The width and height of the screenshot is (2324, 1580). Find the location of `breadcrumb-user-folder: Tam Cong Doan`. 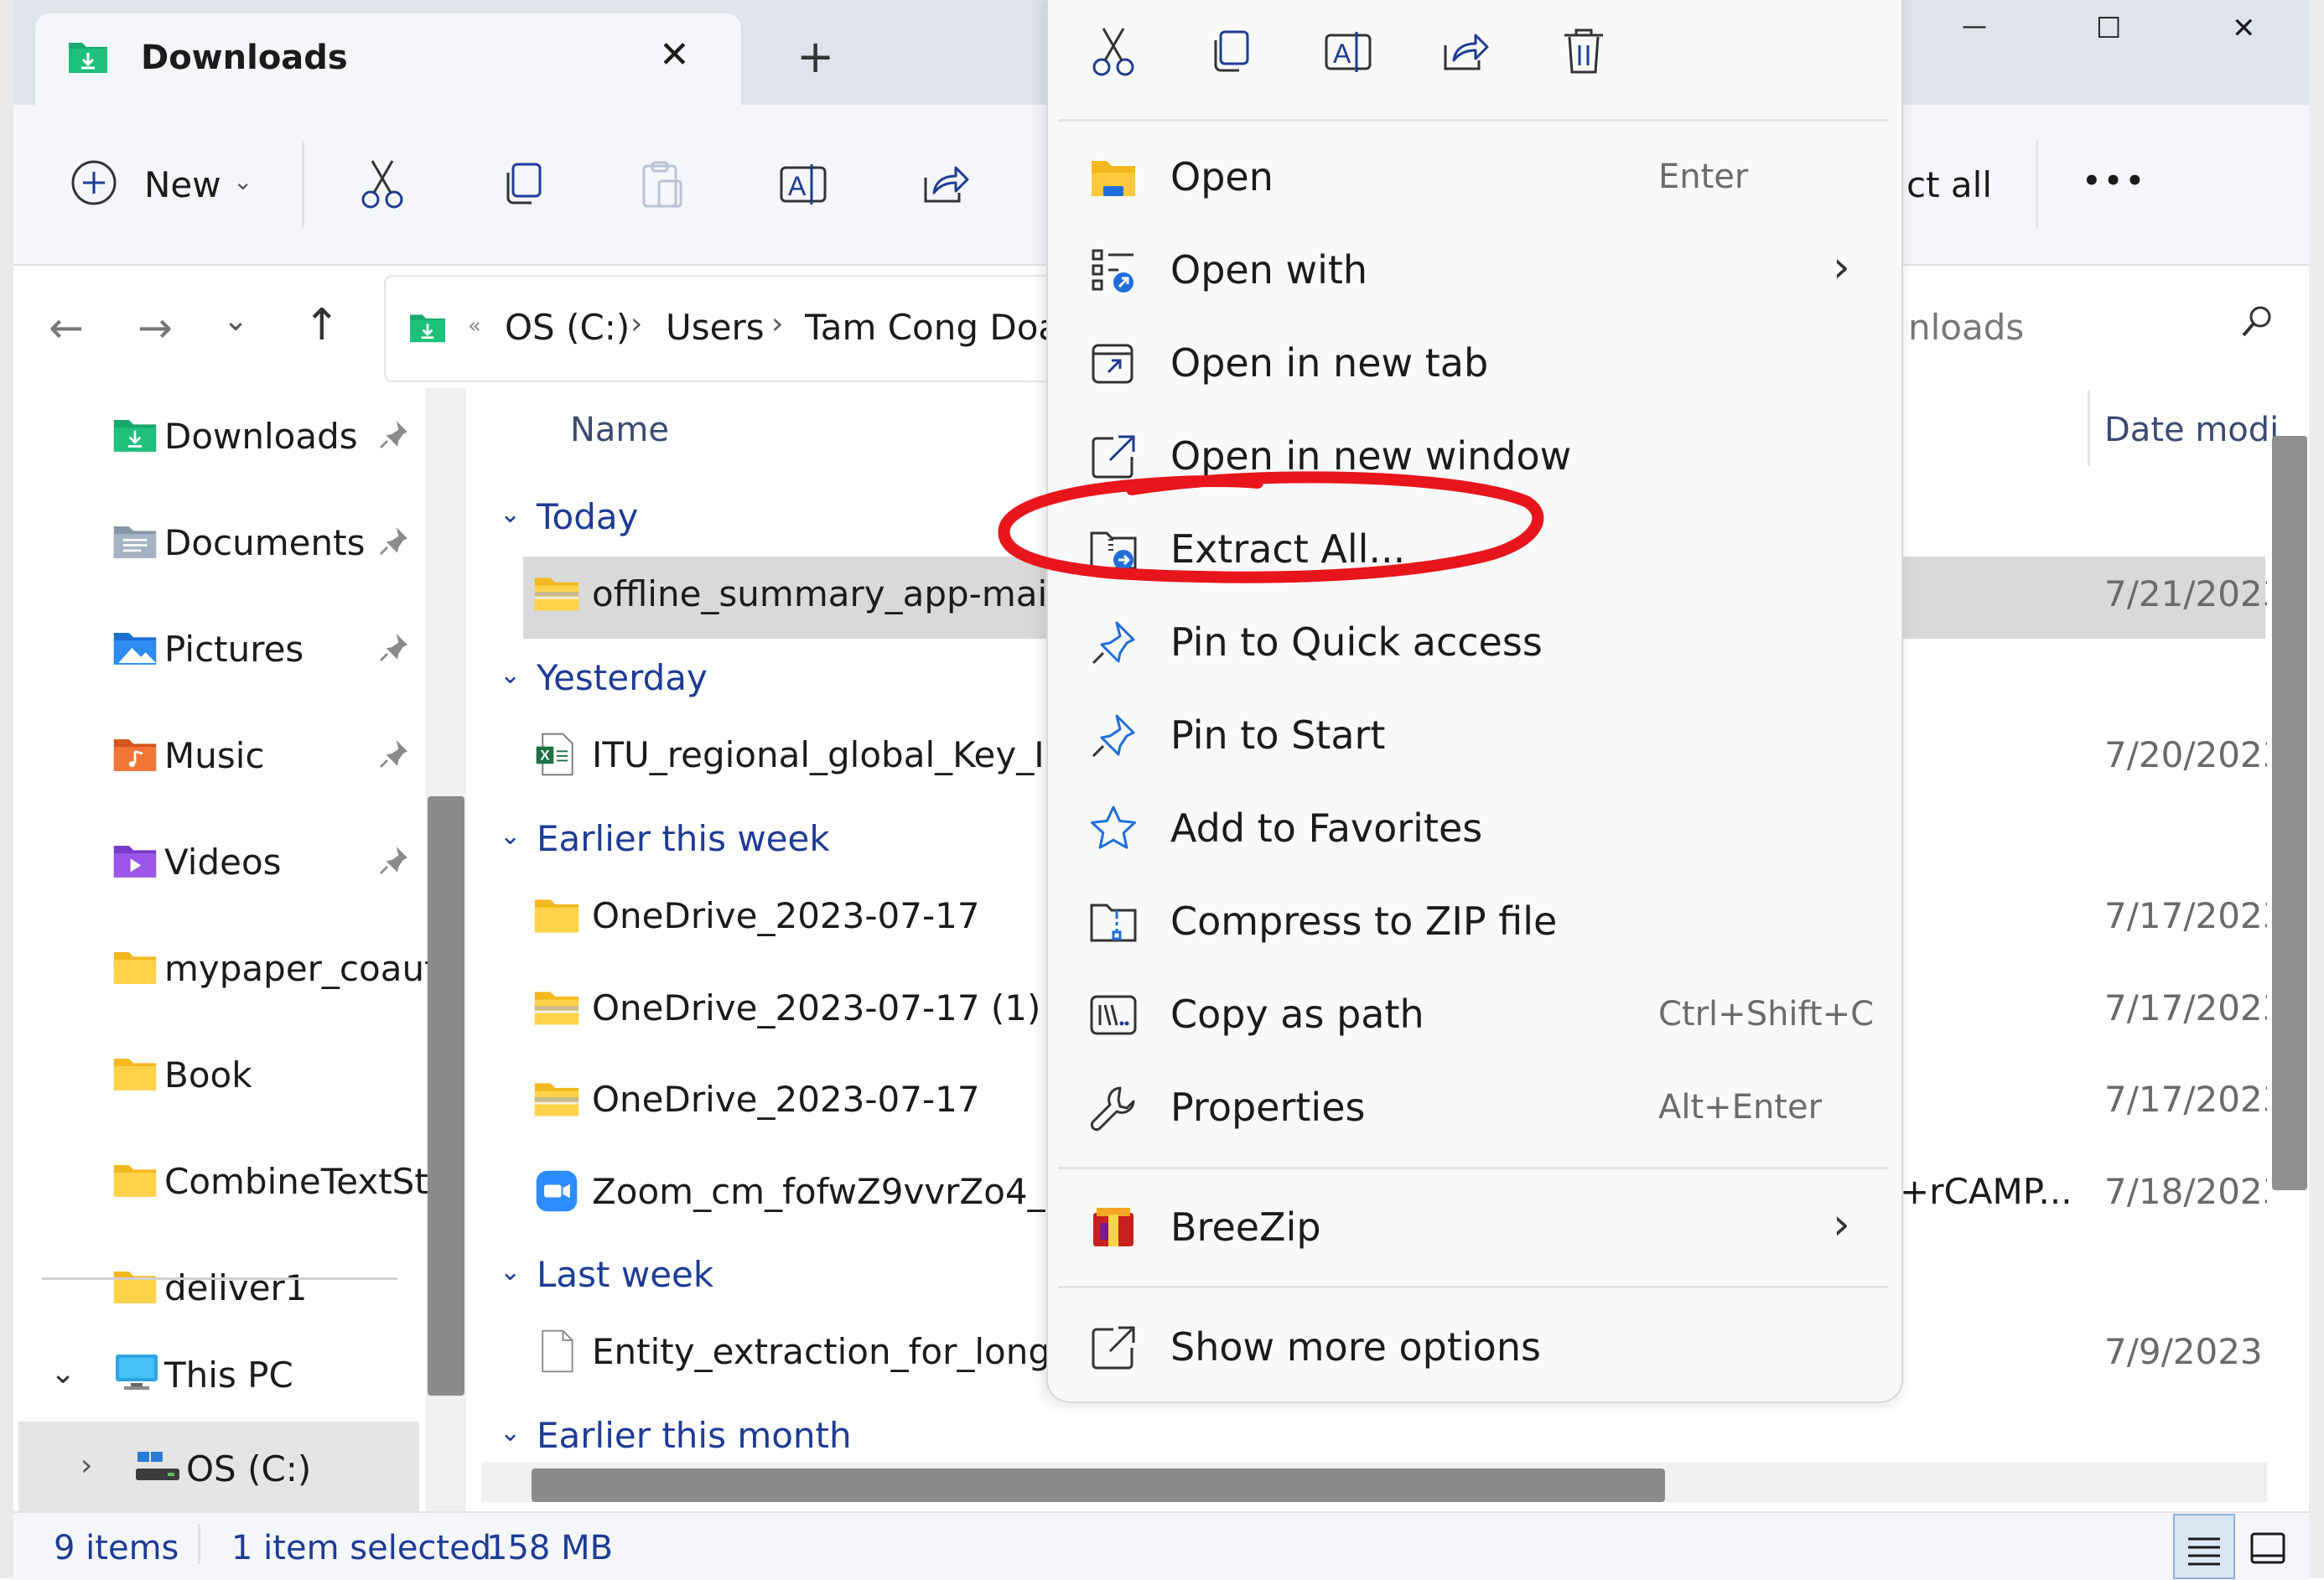

breadcrumb-user-folder: Tam Cong Doan is located at coordinates (926, 327).